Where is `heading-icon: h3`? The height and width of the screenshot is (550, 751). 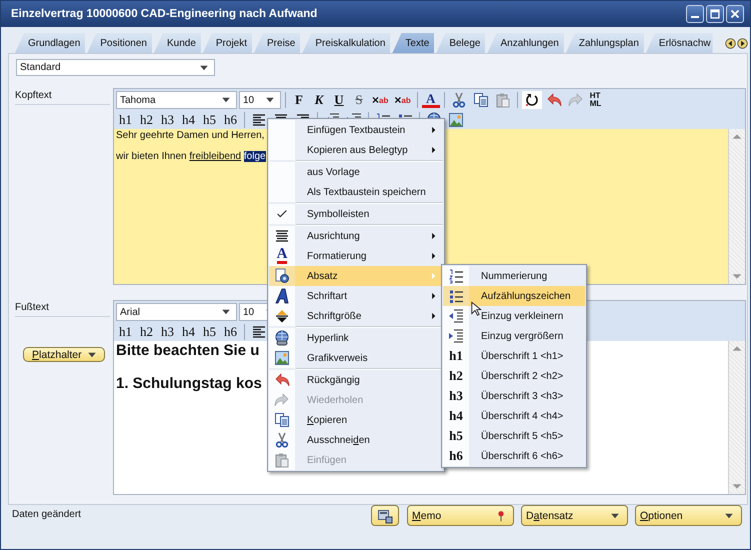 heading-icon: h3 is located at coordinates (456, 396).